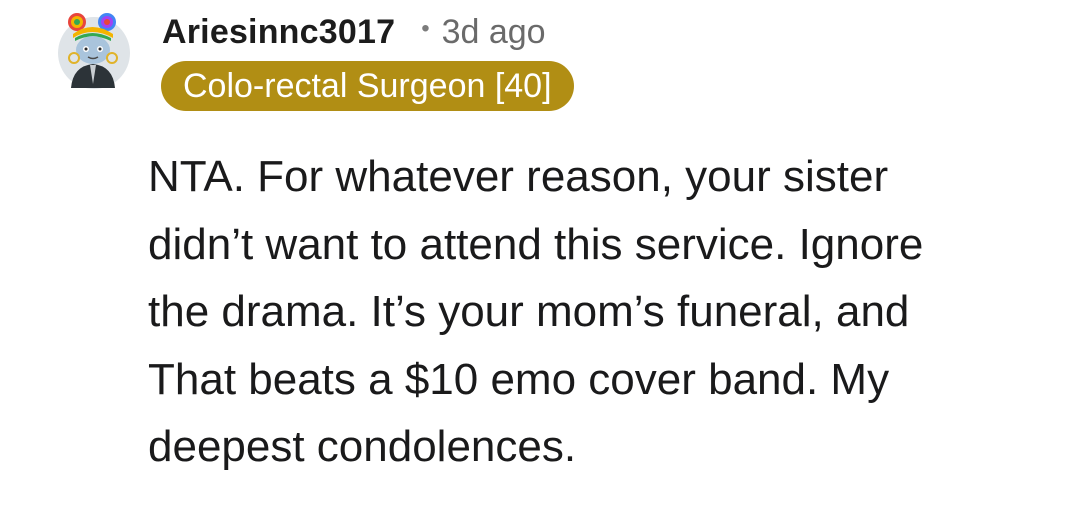 This screenshot has width=1079, height=517. I want to click on comment-header: Ariesinnc3017 • 3d ago, so click(354, 32).